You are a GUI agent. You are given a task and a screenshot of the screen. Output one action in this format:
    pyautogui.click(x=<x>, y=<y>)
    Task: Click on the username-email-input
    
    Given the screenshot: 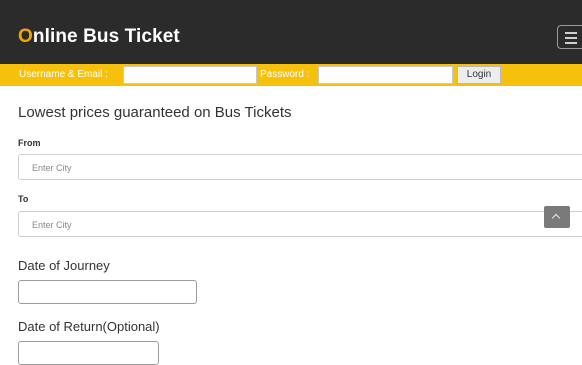 What is the action you would take?
    pyautogui.click(x=190, y=75)
    